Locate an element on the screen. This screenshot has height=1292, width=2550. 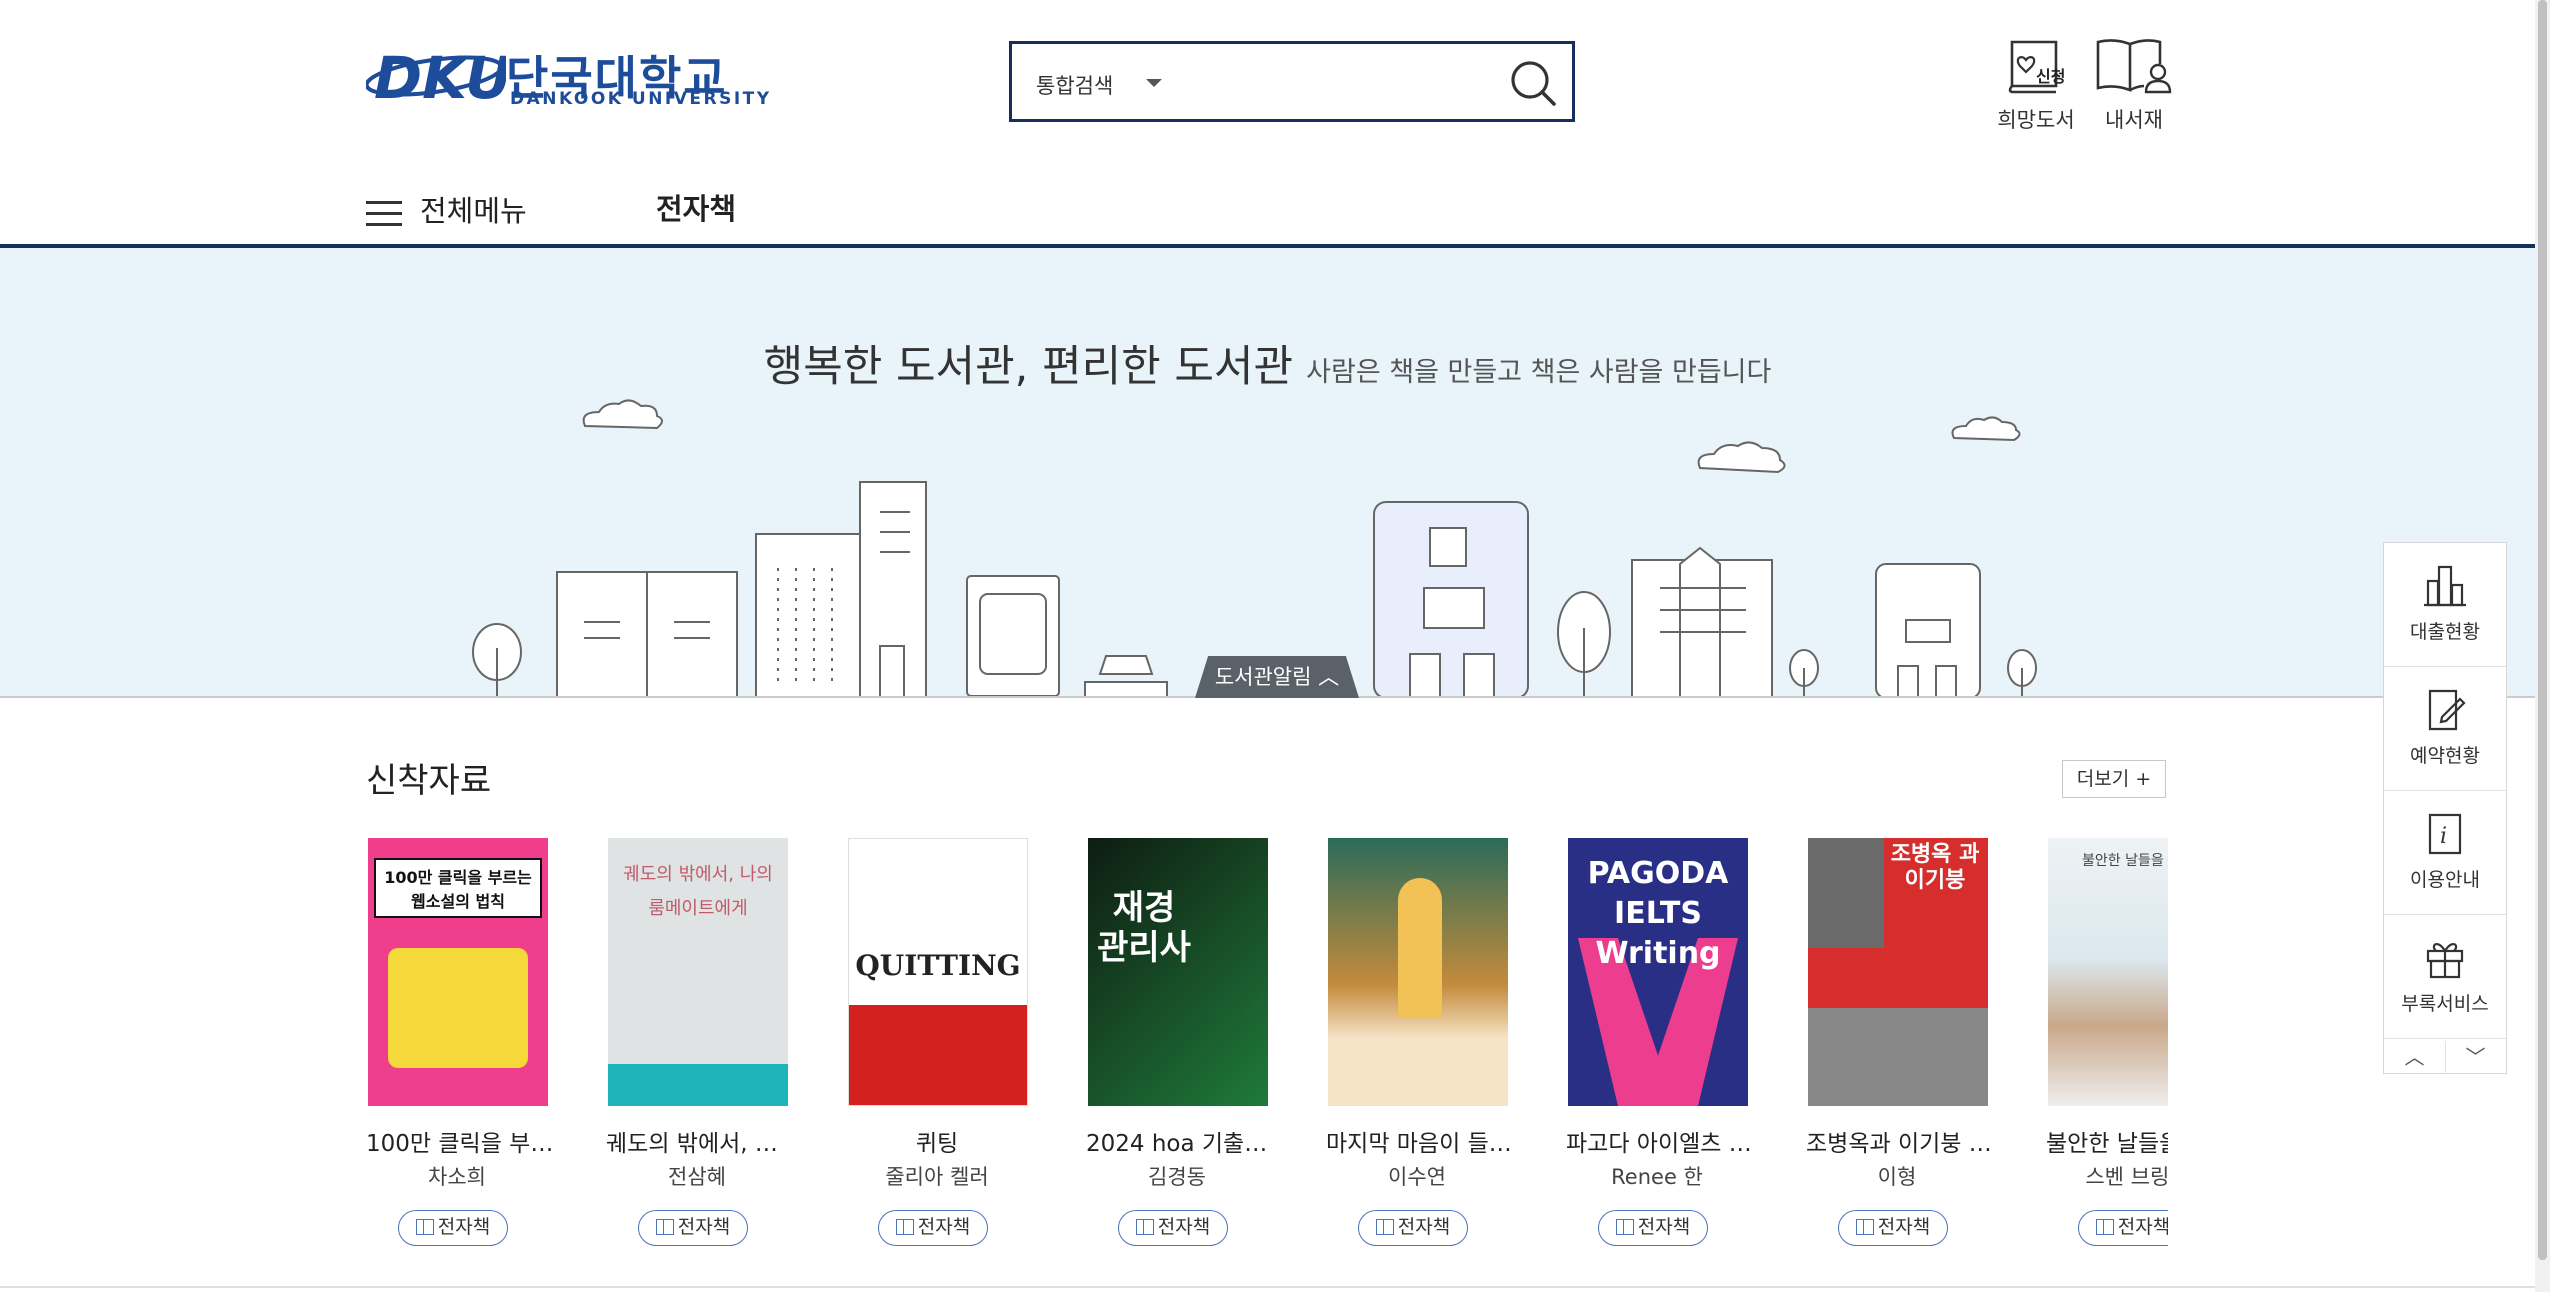
search-scope-select: 통합검색 is located at coordinates (1074, 85).